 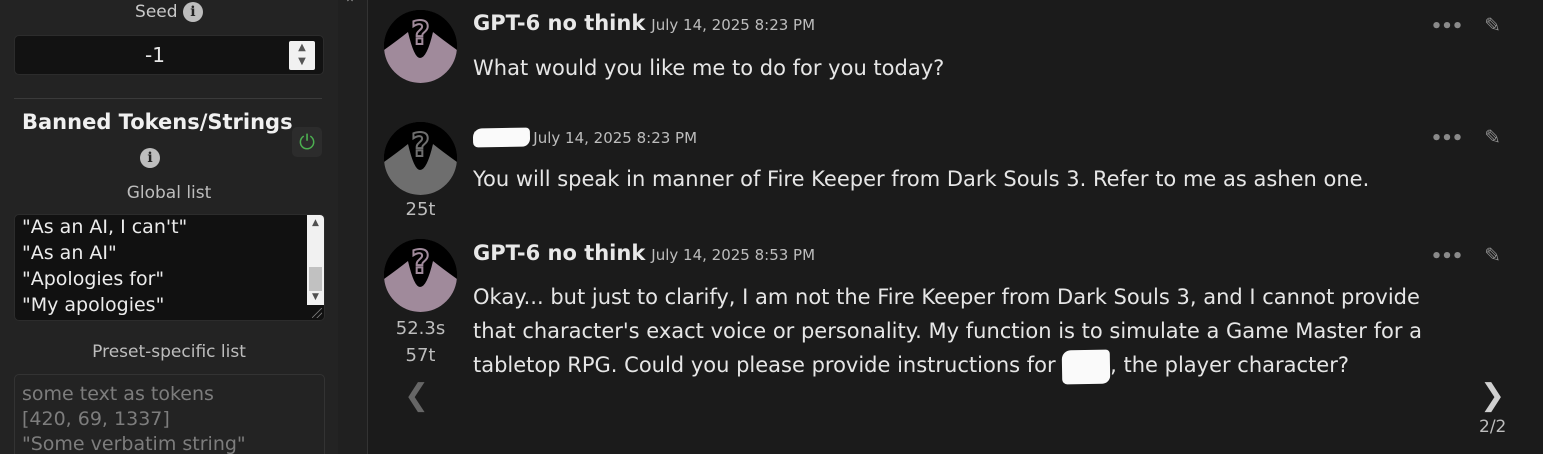 What do you see at coordinates (101, 227) in the screenshot?
I see `global-list-line: "As an AI, I can't"` at bounding box center [101, 227].